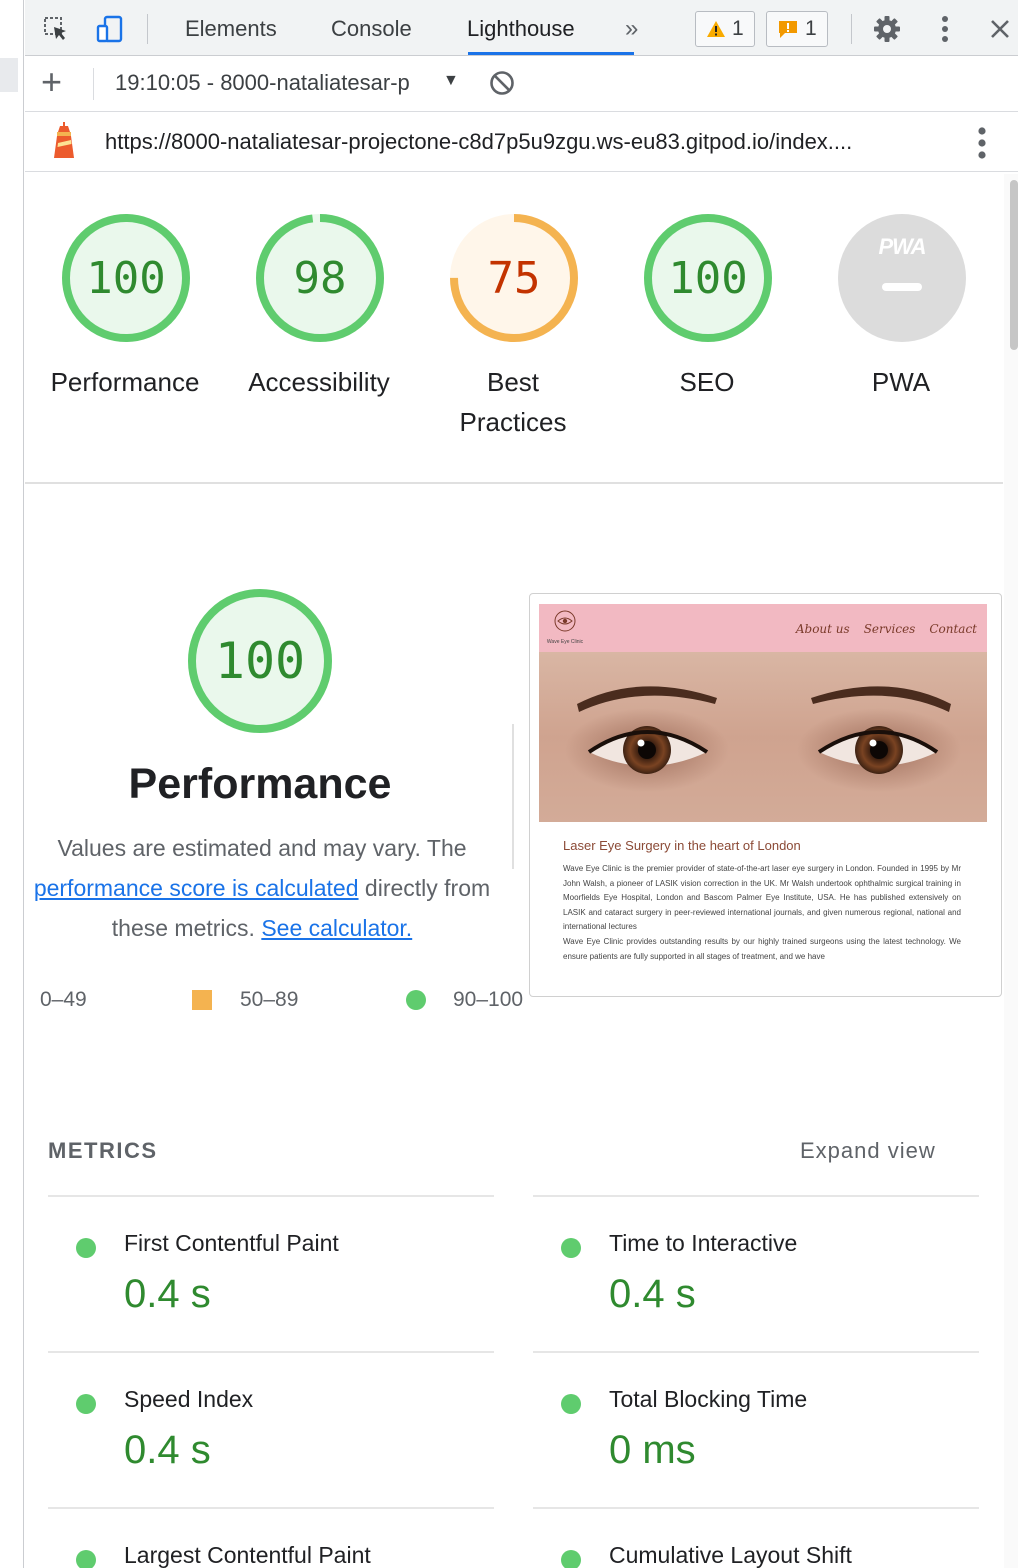  Describe the element at coordinates (231, 1243) in the screenshot. I see `metric-name: First Contentful Paint` at that location.